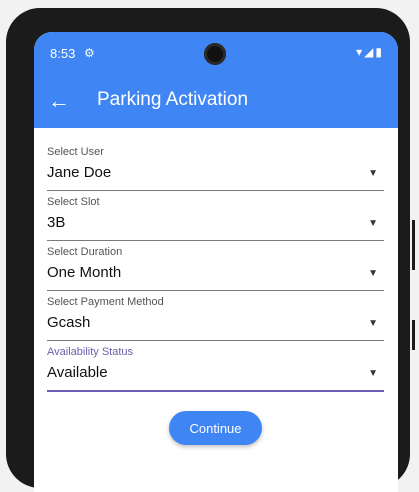 Image resolution: width=419 pixels, height=492 pixels. Describe the element at coordinates (215, 168) in the screenshot. I see `select-user-dropdown: Select User Jane Doe ▼` at that location.